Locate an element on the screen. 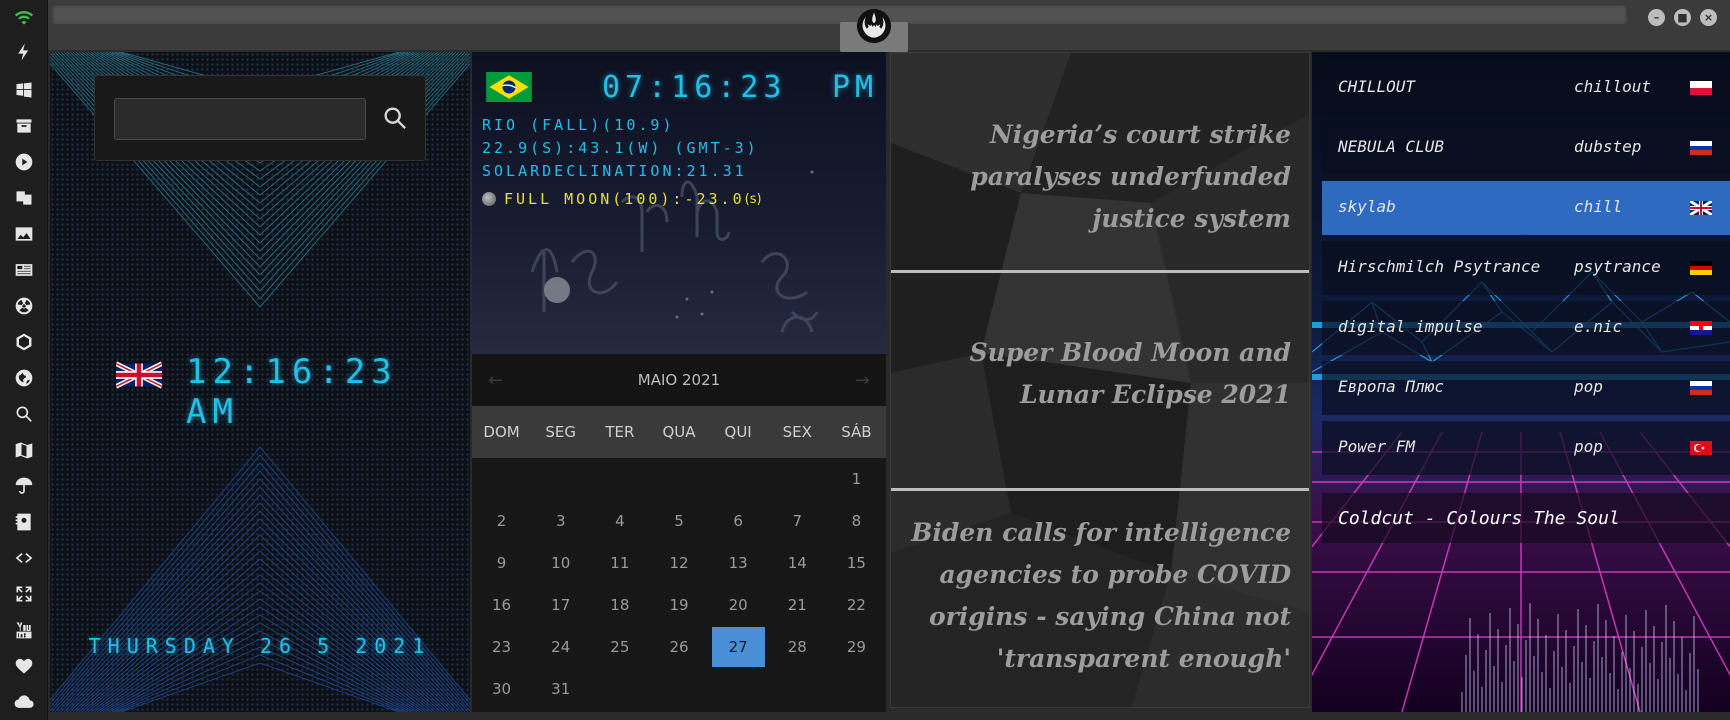 The image size is (1730, 720). moon-phase-text: FULL MOON(100):-23.0 is located at coordinates (624, 199).